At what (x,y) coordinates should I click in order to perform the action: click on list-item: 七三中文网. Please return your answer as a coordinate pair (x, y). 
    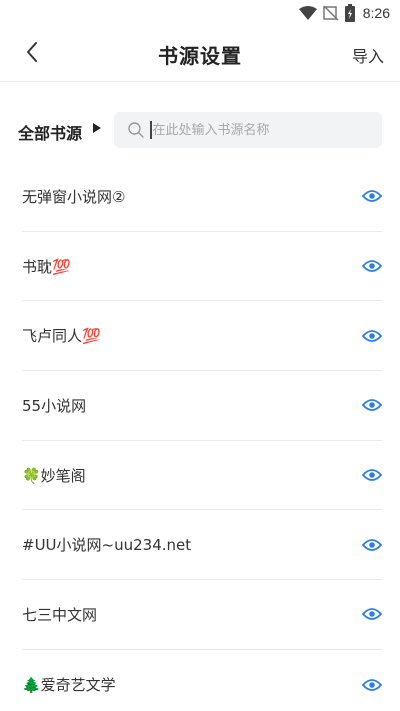
    Looking at the image, I should click on (202, 615).